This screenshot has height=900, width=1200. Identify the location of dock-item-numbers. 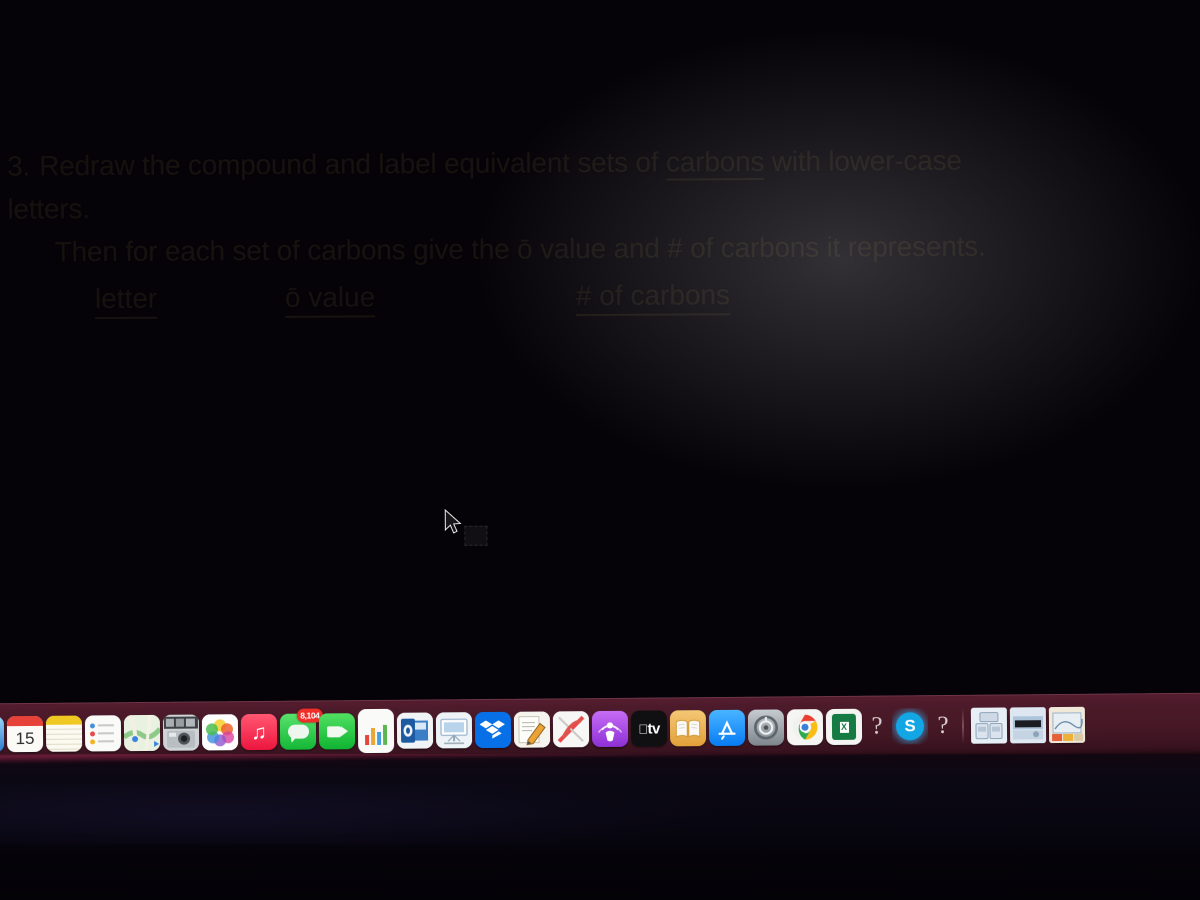
(376, 731).